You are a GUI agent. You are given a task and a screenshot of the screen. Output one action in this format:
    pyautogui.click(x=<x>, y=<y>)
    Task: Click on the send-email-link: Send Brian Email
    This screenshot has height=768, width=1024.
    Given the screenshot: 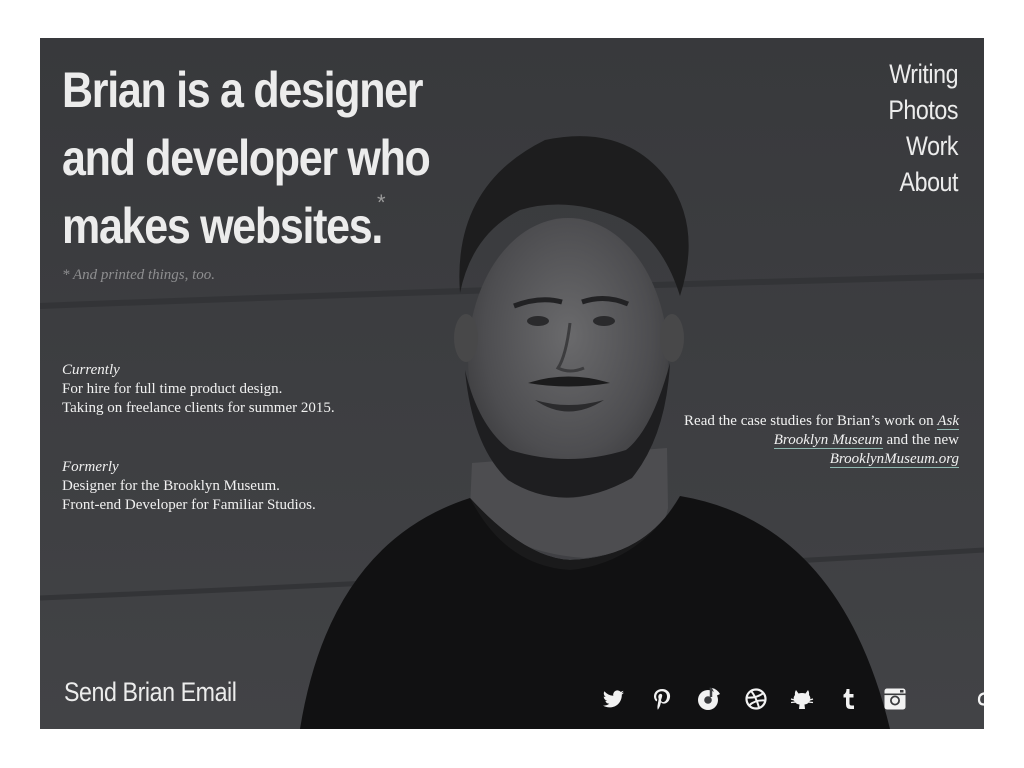 What is the action you would take?
    pyautogui.click(x=150, y=692)
    